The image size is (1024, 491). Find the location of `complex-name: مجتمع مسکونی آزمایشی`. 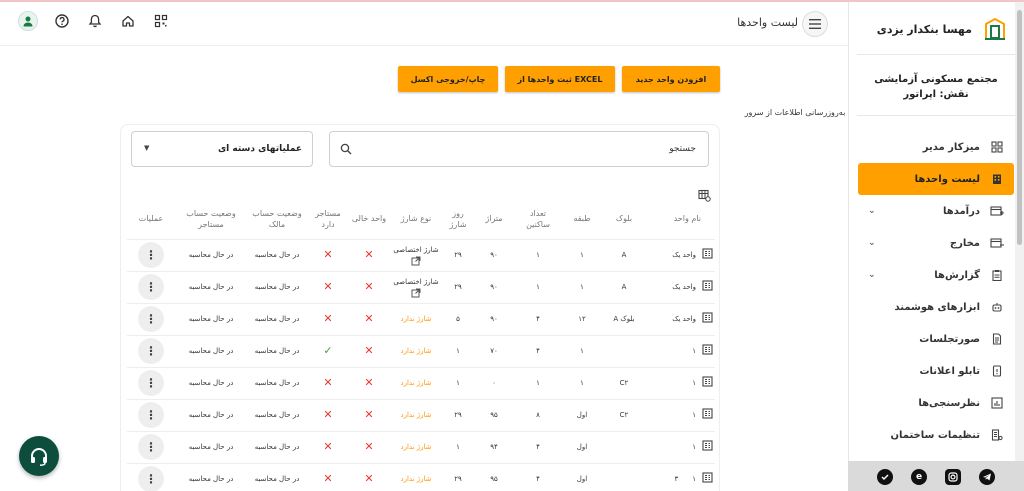

complex-name: مجتمع مسکونی آزمایشی is located at coordinates (936, 79).